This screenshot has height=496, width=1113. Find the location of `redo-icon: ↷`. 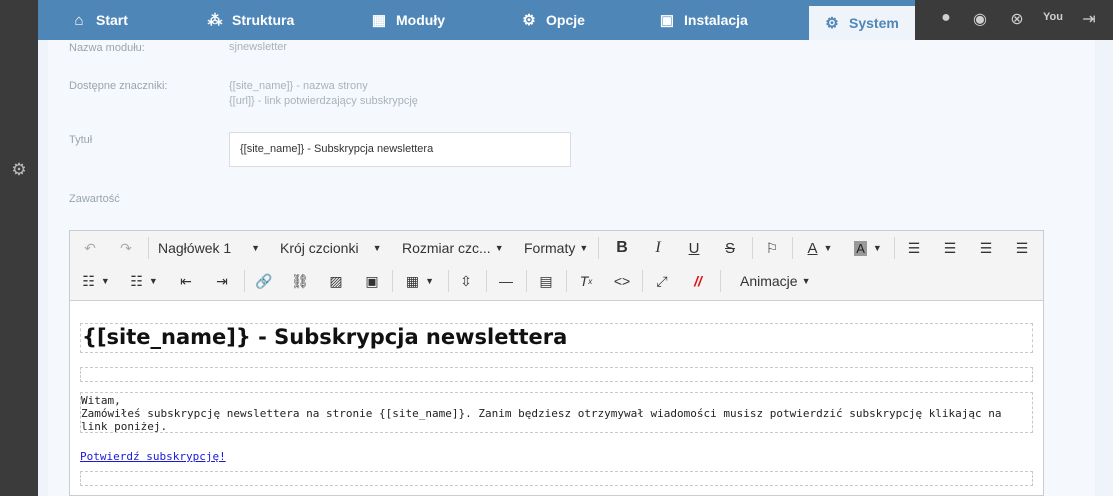

redo-icon: ↷ is located at coordinates (126, 248).